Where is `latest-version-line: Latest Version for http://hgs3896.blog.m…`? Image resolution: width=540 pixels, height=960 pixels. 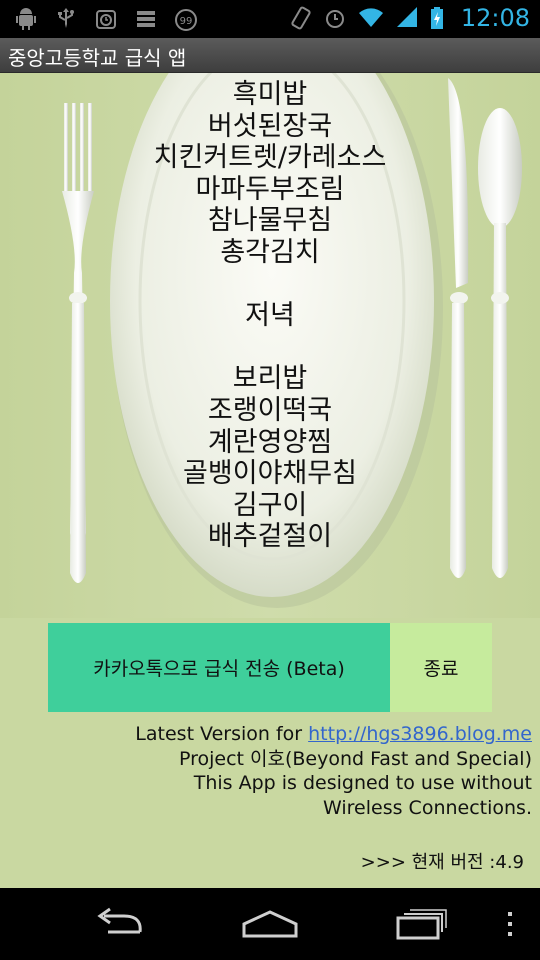
latest-version-line: Latest Version for http://hgs3896.blog.m… is located at coordinates (272, 734).